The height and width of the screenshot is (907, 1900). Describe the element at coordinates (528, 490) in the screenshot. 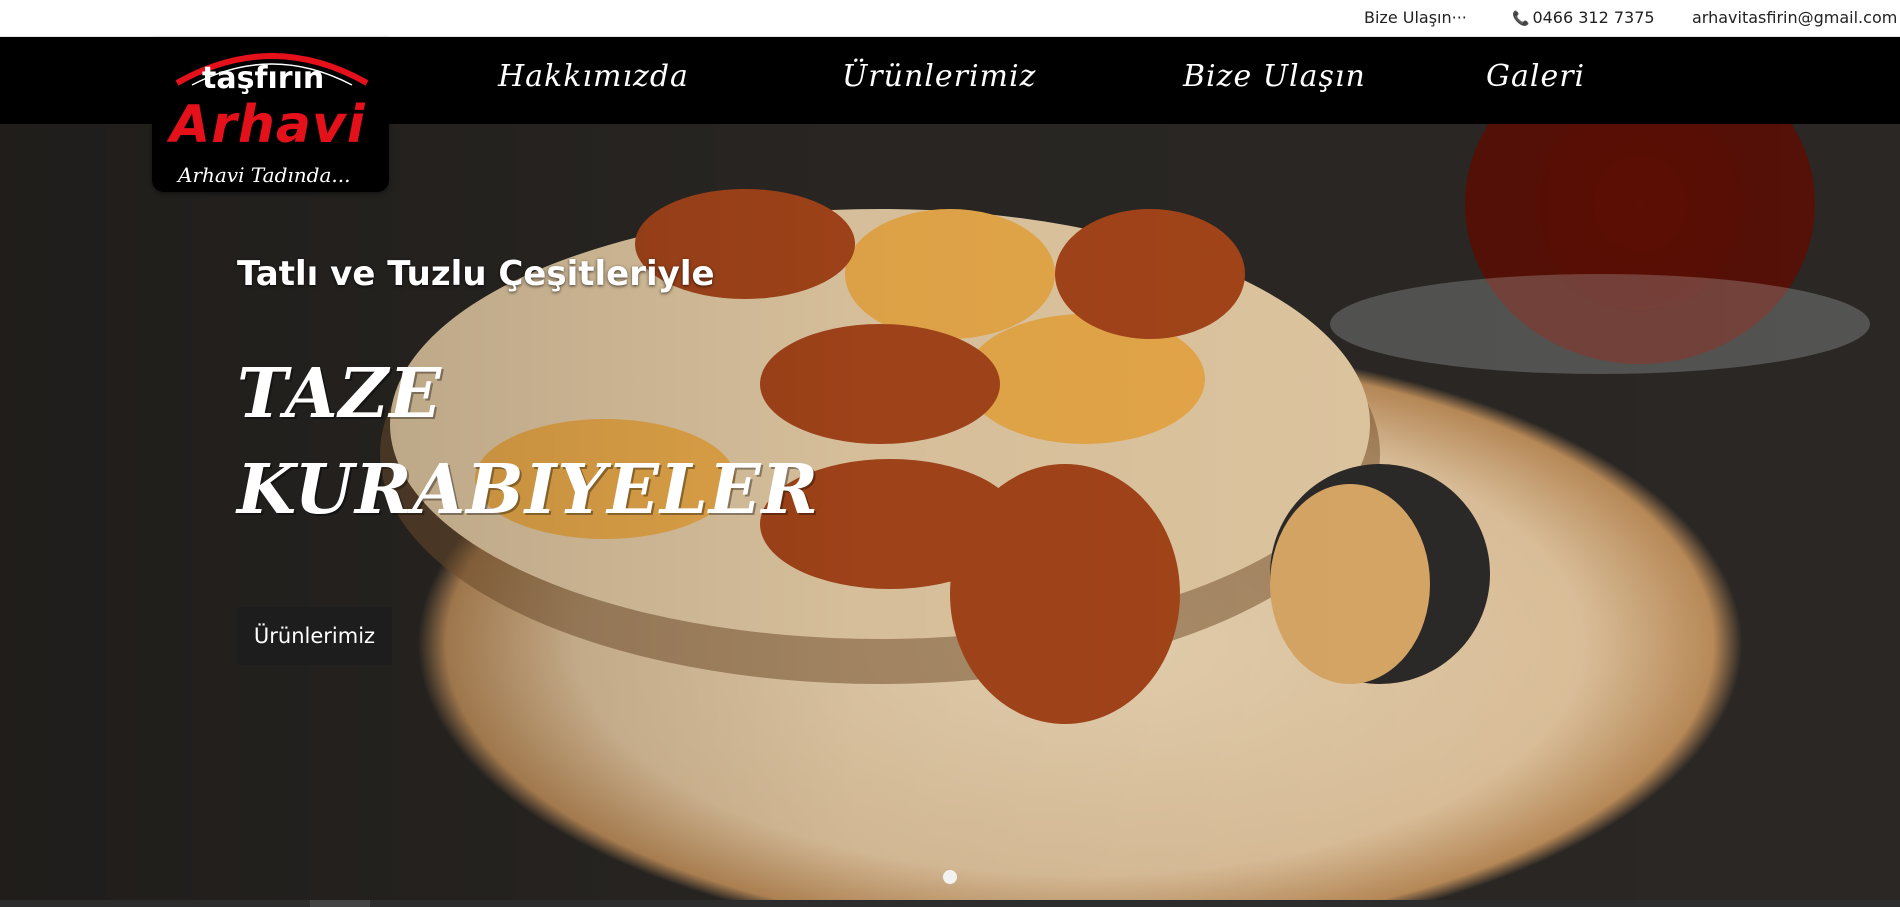

I see `hero-title-line2: KURABIYELER` at that location.